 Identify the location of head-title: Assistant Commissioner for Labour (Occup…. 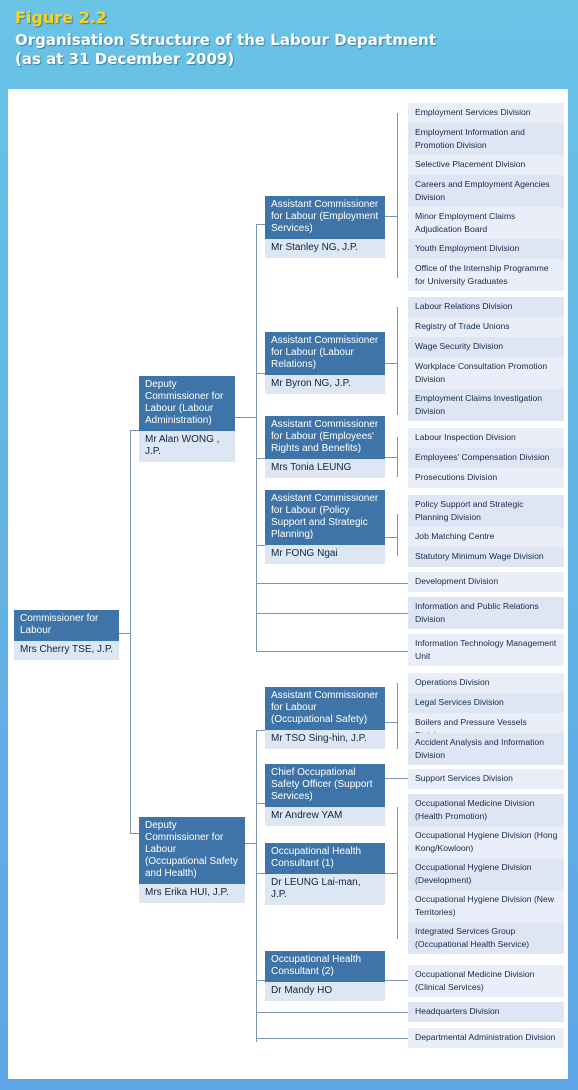
(325, 708).